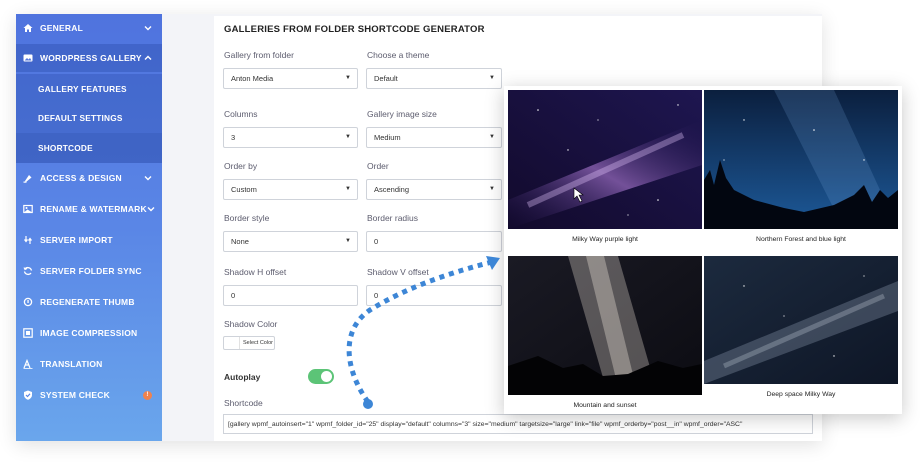  I want to click on gallery-folder-select: Anton Media ▼, so click(290, 78).